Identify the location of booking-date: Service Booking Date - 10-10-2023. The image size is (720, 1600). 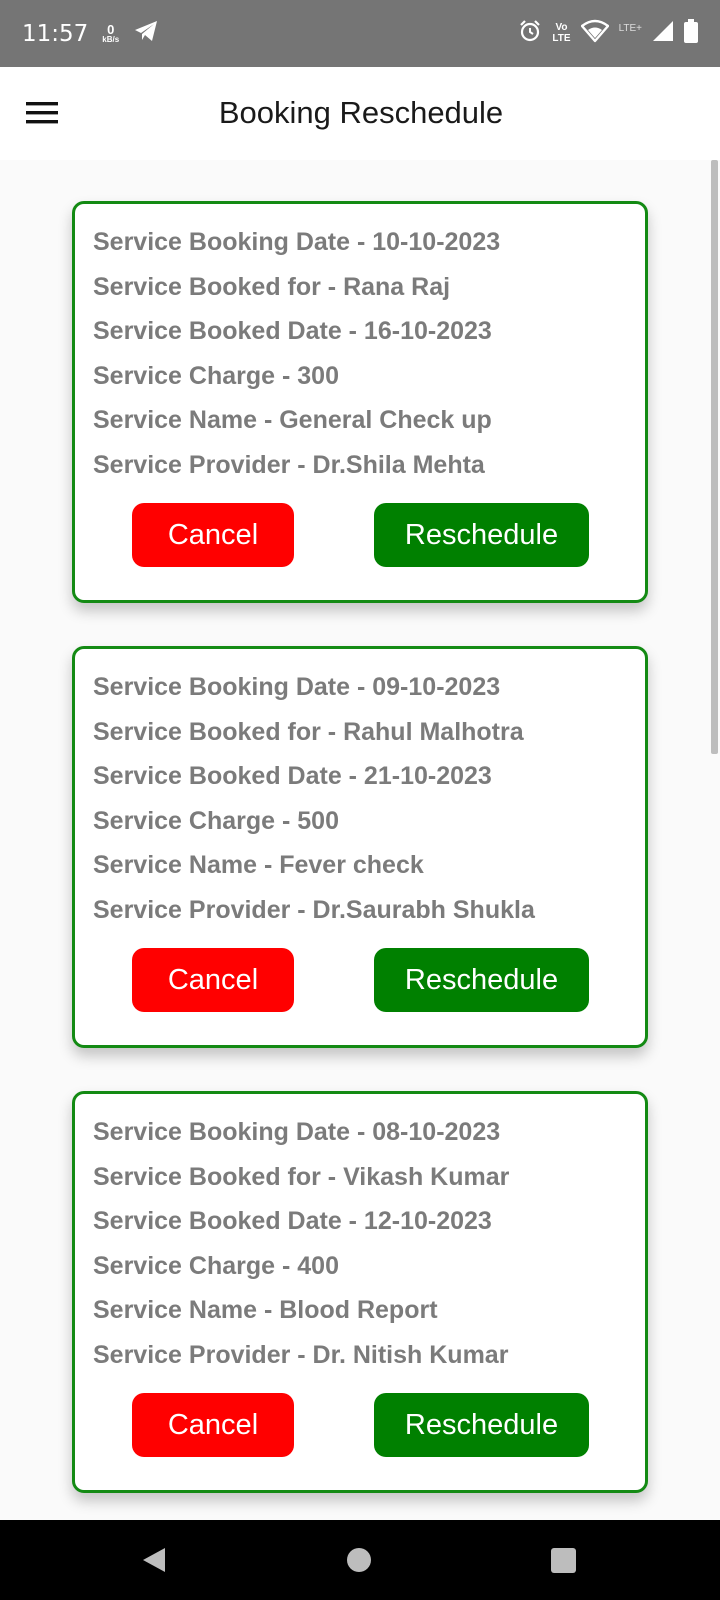
(297, 242).